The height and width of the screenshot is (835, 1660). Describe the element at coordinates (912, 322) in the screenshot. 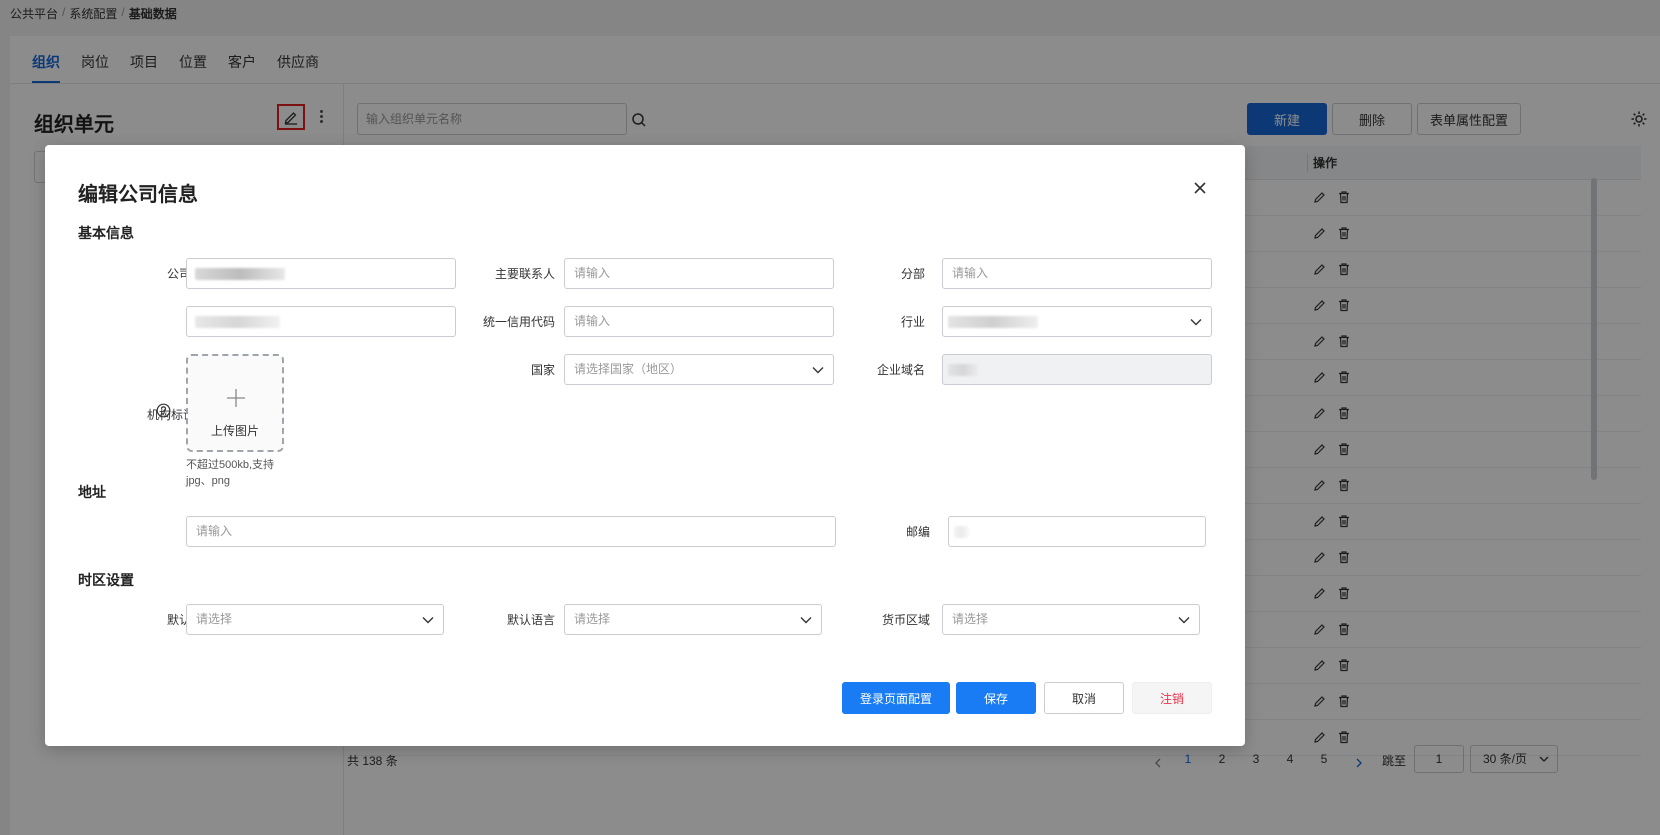

I see `industry-label: 行业` at that location.